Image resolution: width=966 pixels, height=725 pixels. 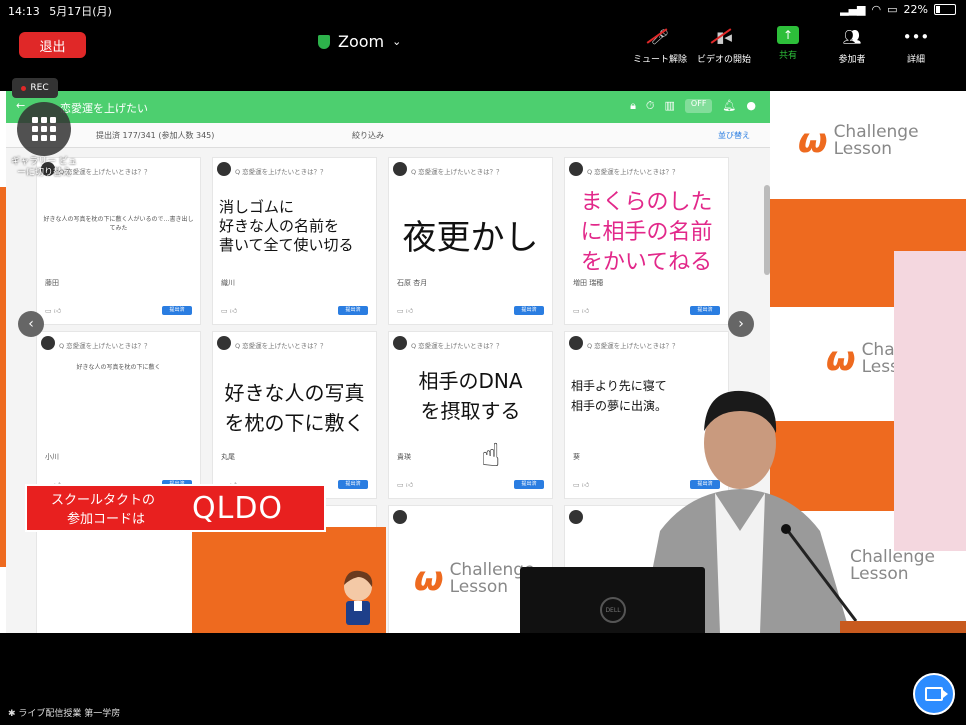 I want to click on chevron-down-icon: ⌄, so click(x=397, y=41).